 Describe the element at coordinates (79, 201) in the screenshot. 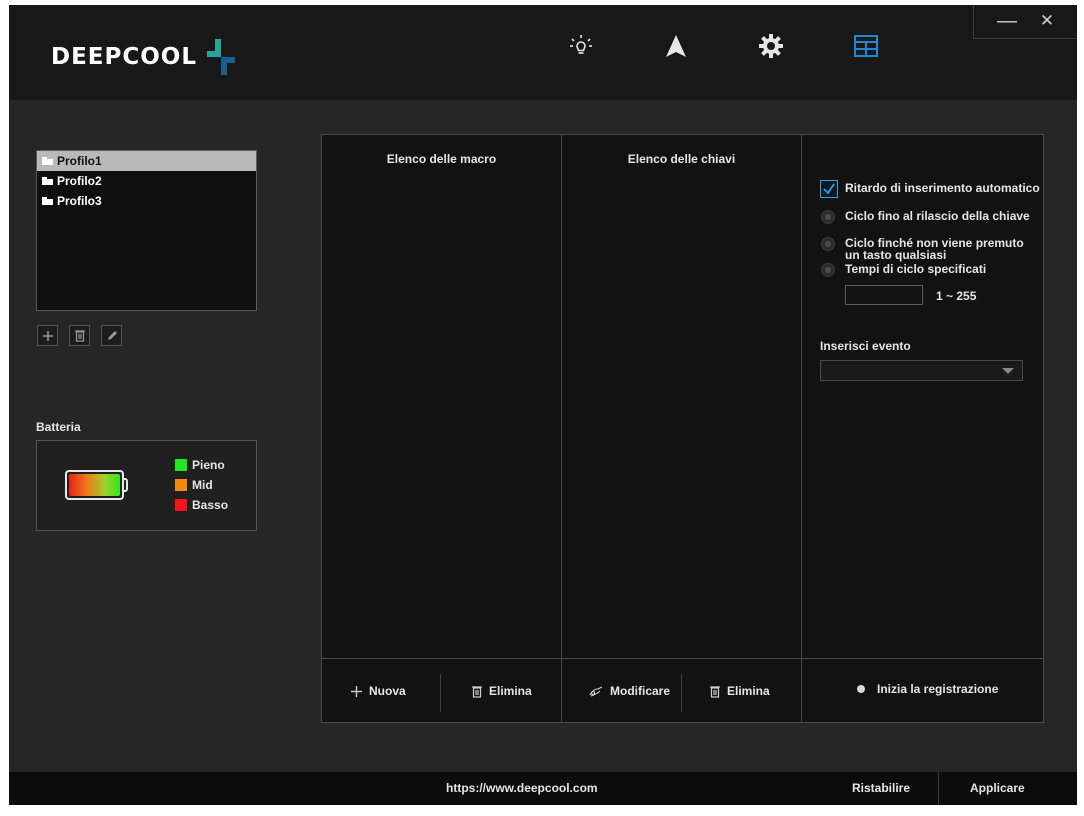

I see `profile-label: Profilo3` at that location.